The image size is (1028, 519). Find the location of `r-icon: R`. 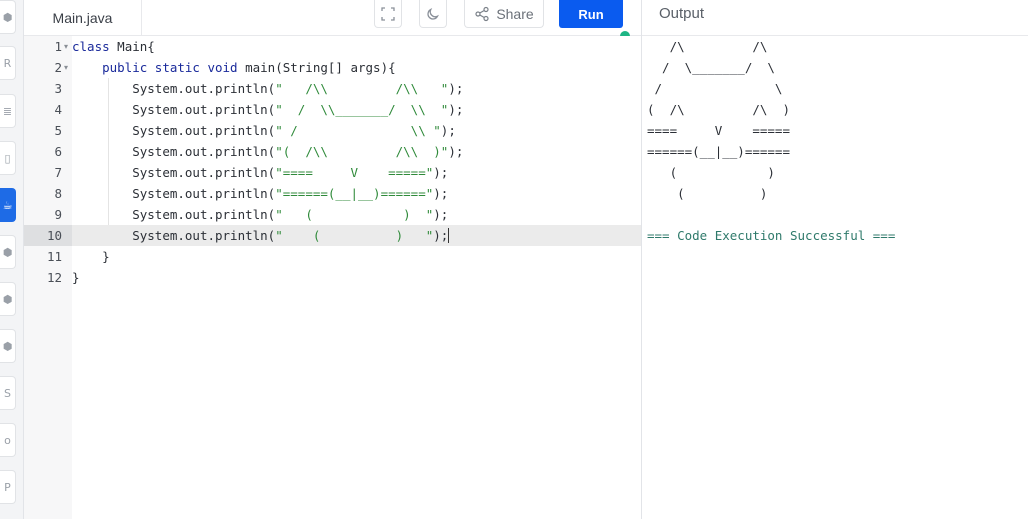

r-icon: R is located at coordinates (7, 63).